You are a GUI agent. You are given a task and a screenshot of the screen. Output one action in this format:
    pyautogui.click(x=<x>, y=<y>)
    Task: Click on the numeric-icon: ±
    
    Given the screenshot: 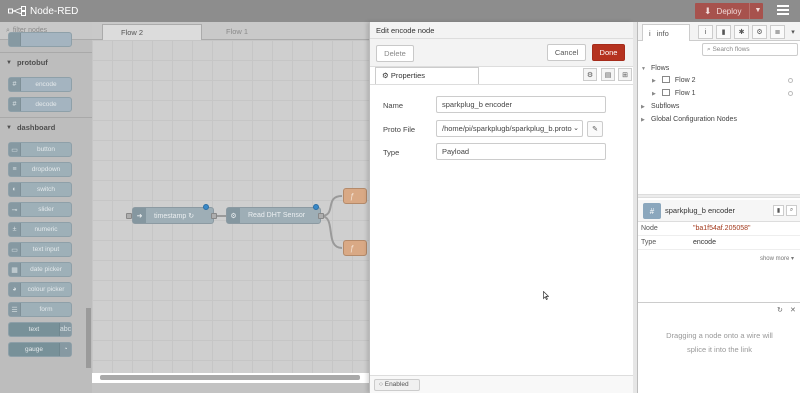 What is the action you would take?
    pyautogui.click(x=15, y=229)
    